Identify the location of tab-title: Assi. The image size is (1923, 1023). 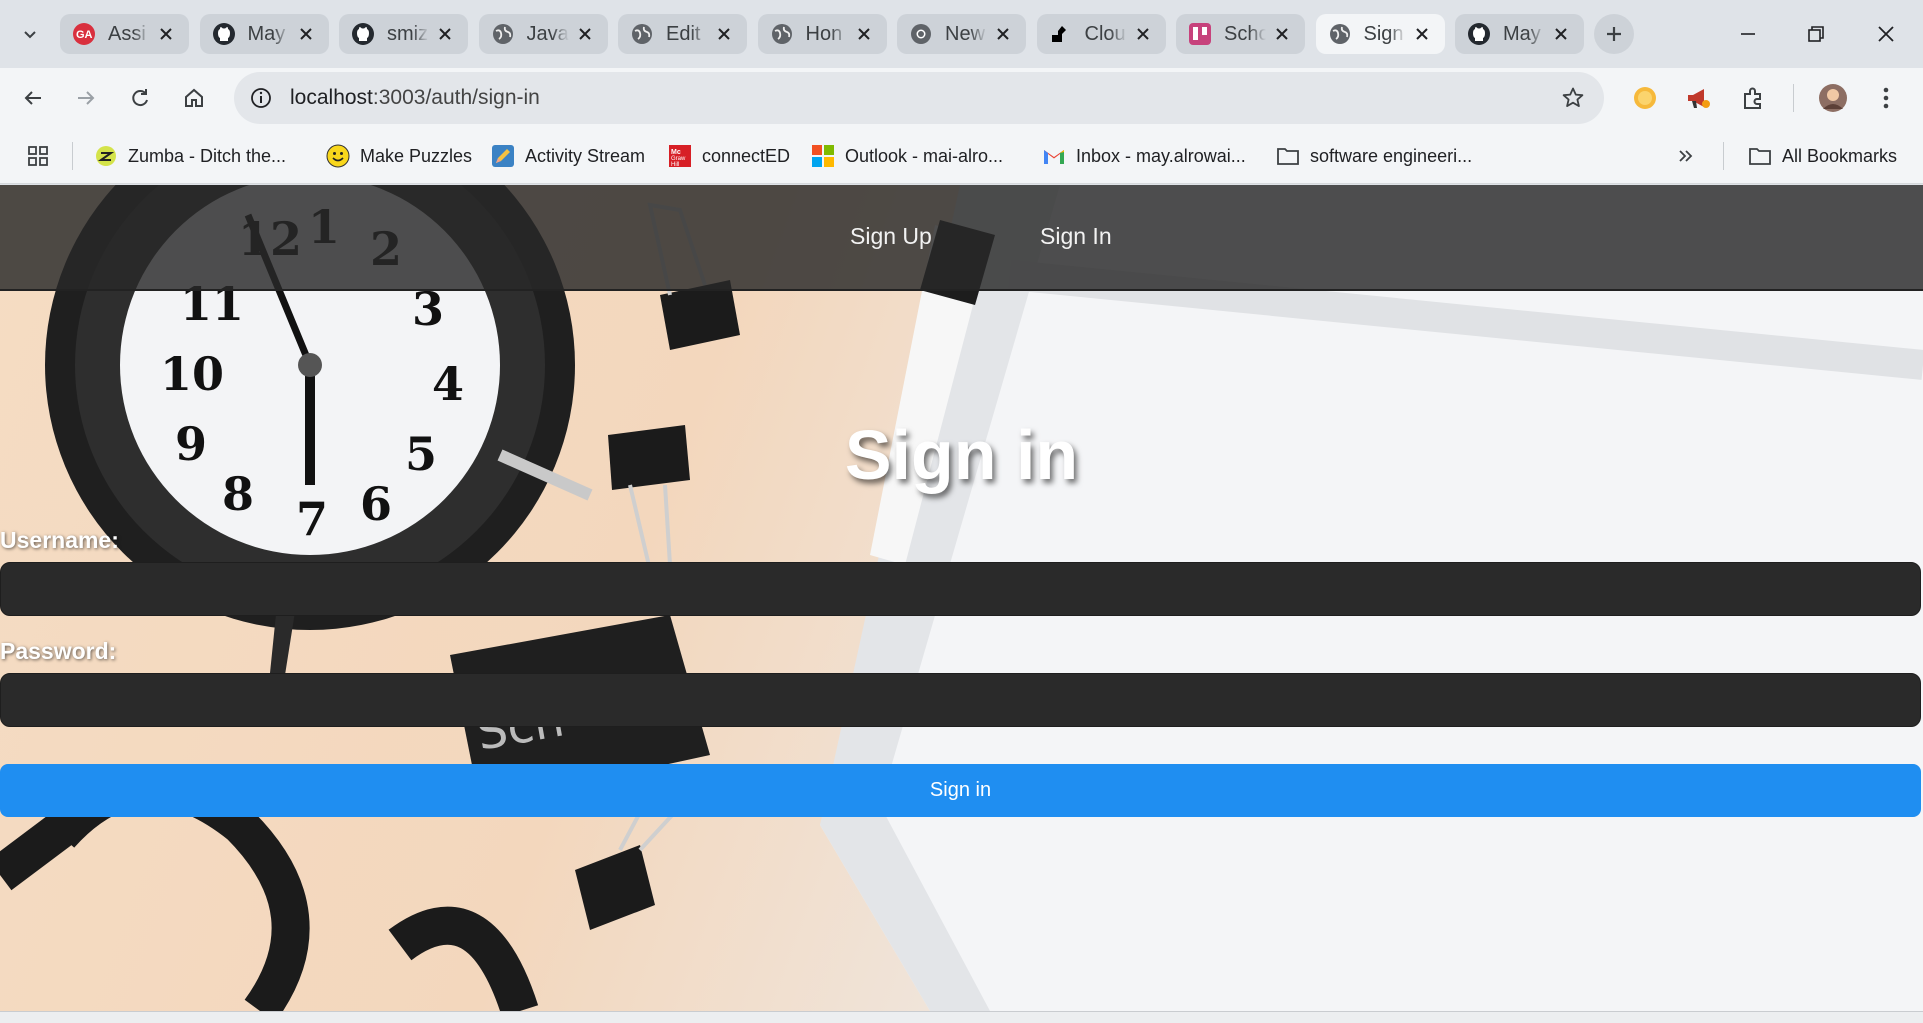
(127, 33).